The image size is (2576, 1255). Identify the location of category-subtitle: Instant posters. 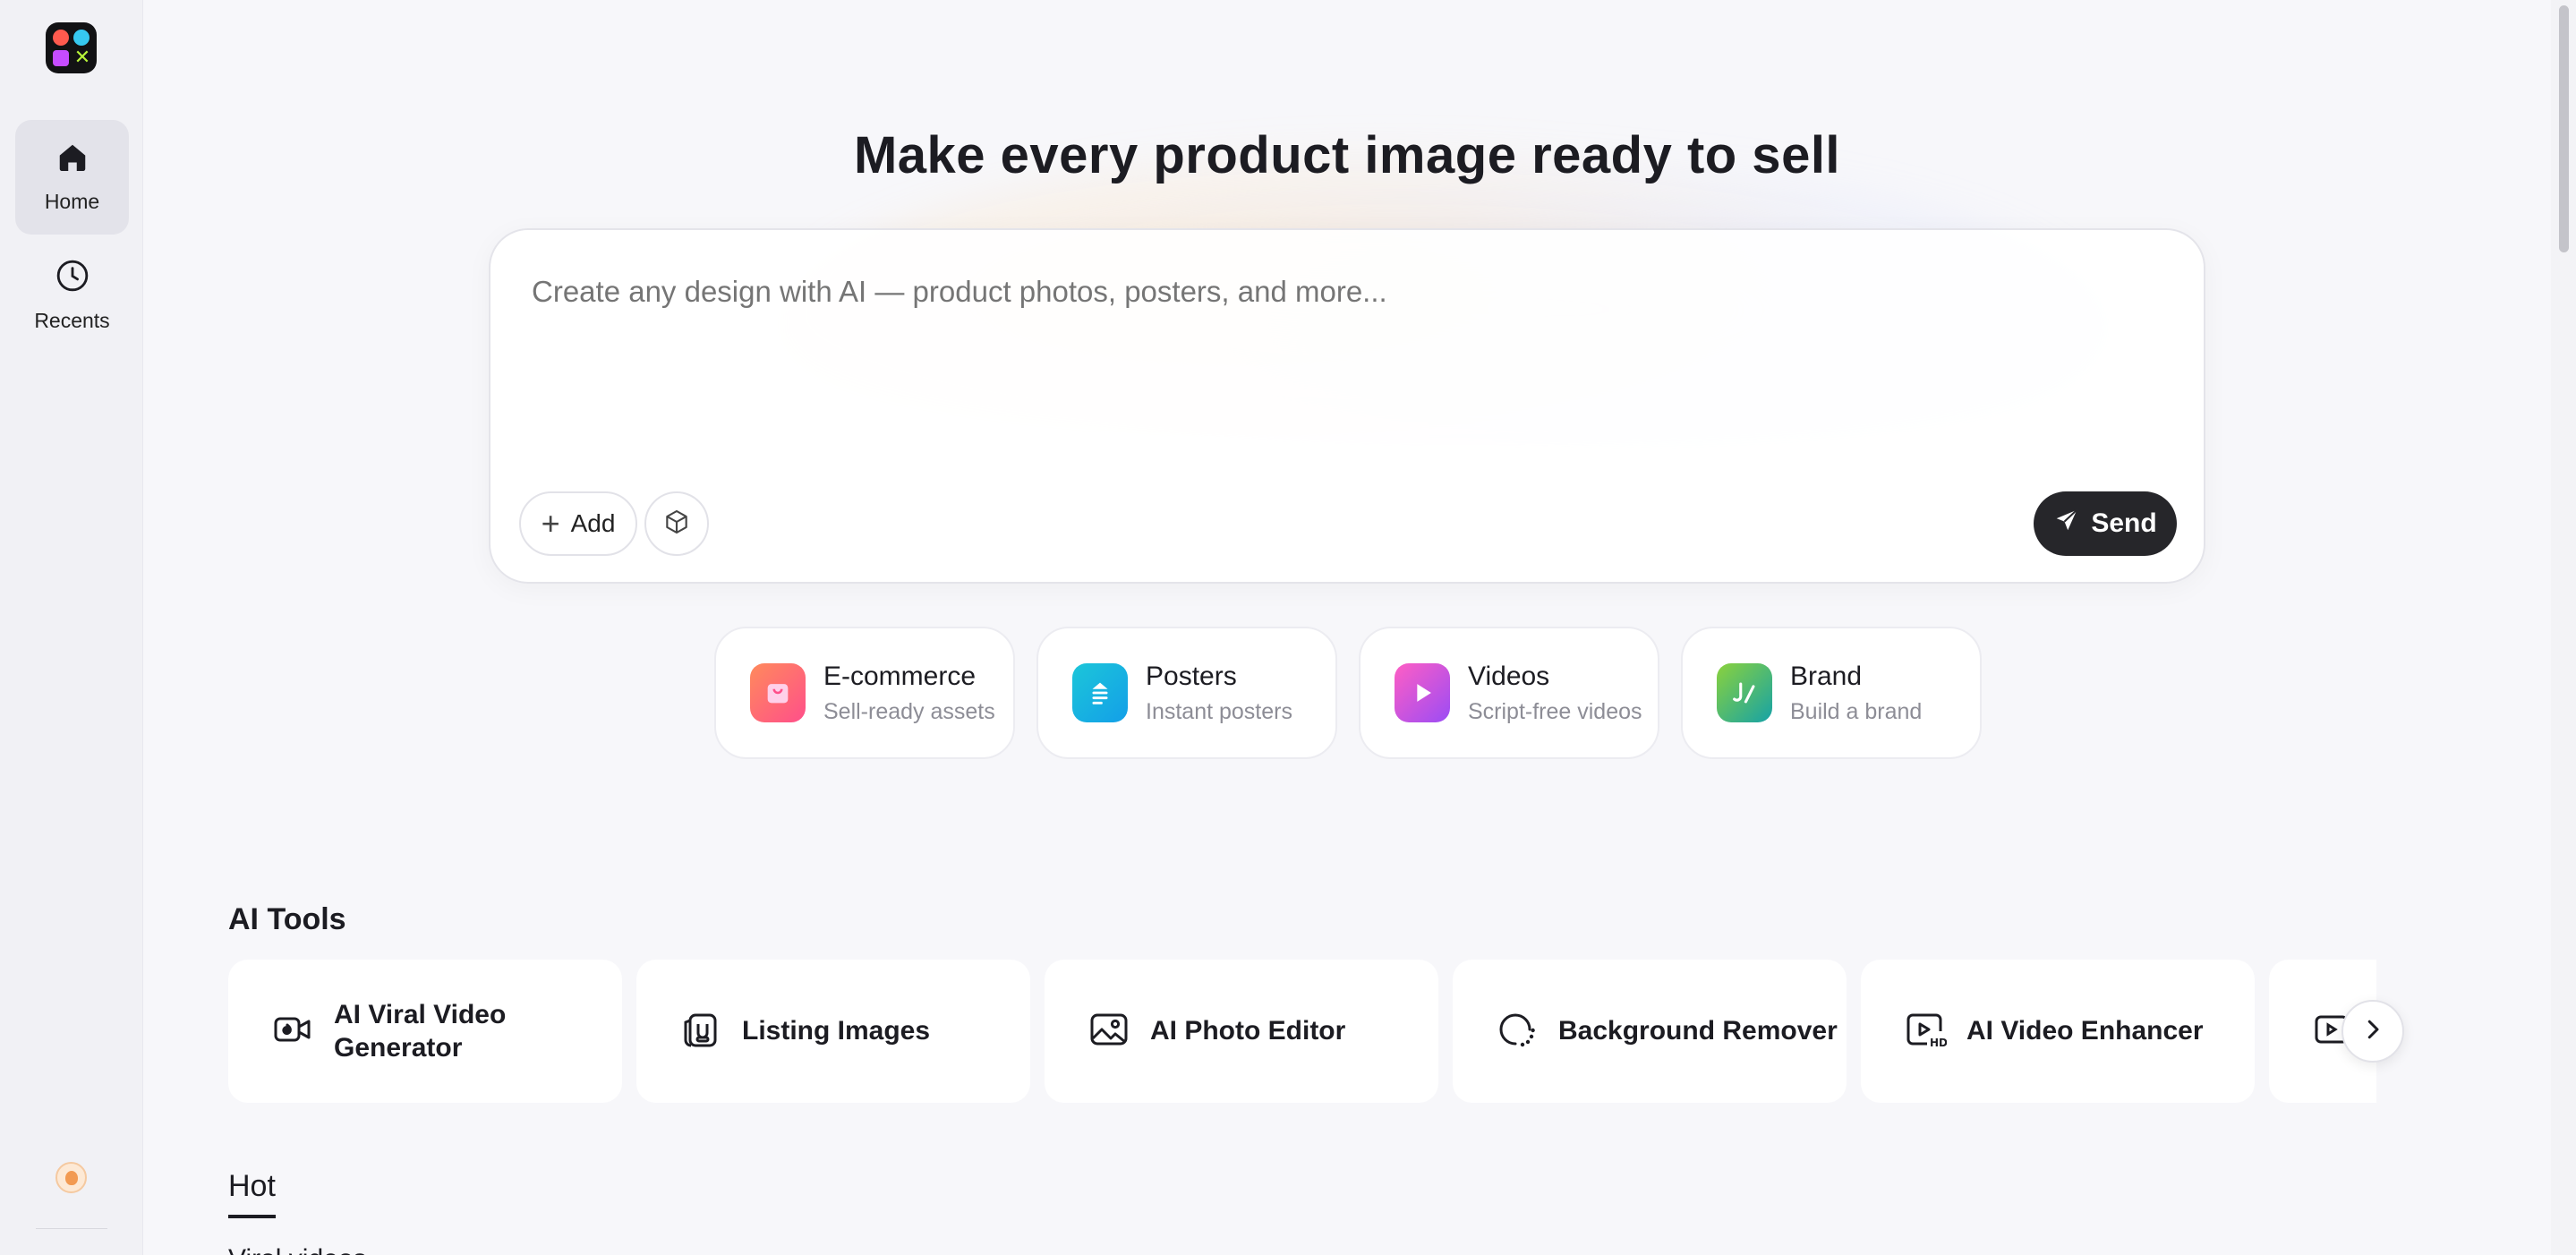
(1219, 711).